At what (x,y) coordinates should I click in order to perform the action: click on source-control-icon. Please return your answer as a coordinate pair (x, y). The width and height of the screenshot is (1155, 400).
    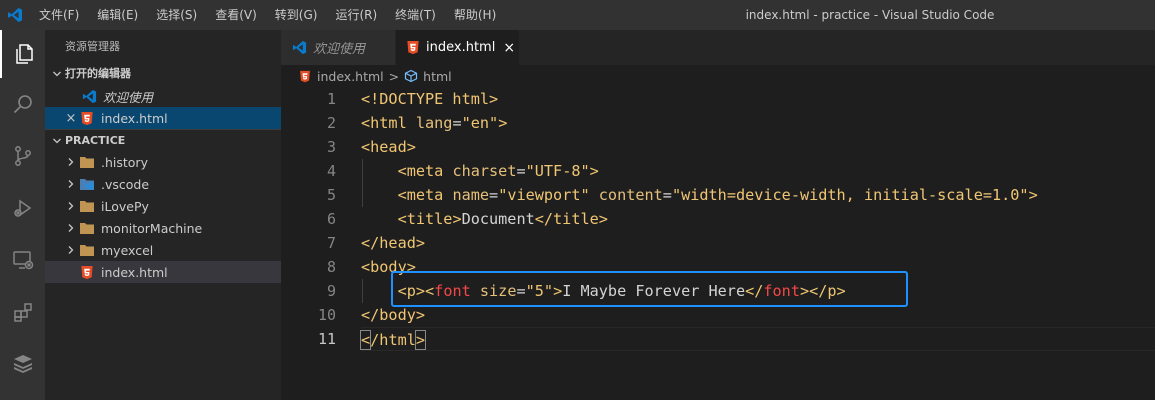
    Looking at the image, I should click on (22, 156).